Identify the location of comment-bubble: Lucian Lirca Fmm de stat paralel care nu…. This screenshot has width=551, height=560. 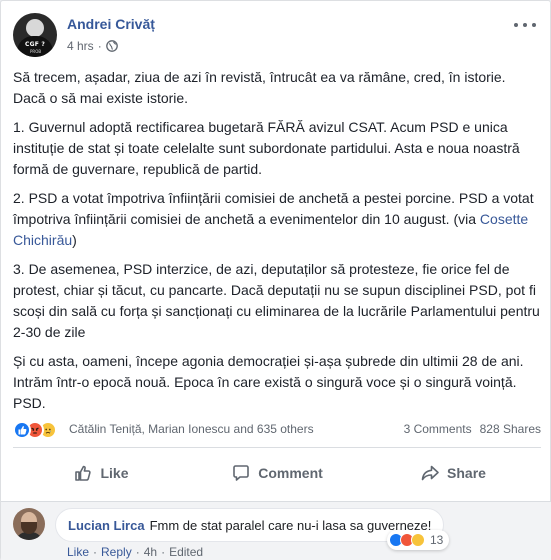
(250, 525).